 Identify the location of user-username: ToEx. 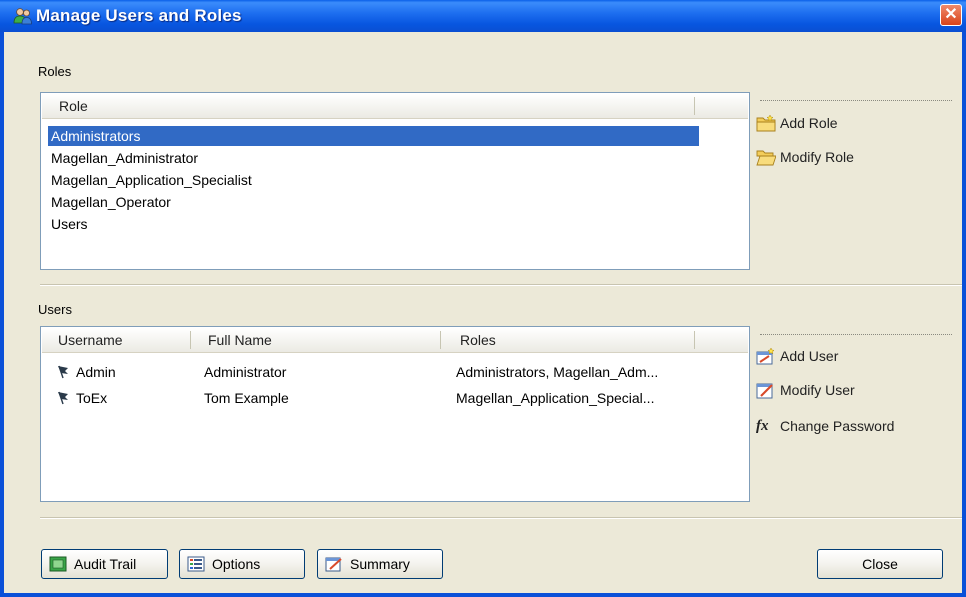
(92, 398).